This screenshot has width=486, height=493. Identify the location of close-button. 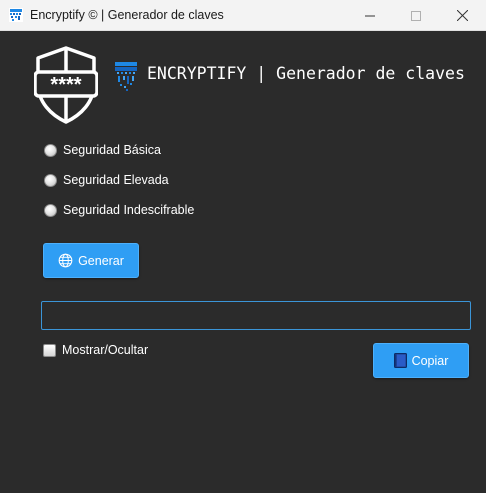
(462, 15).